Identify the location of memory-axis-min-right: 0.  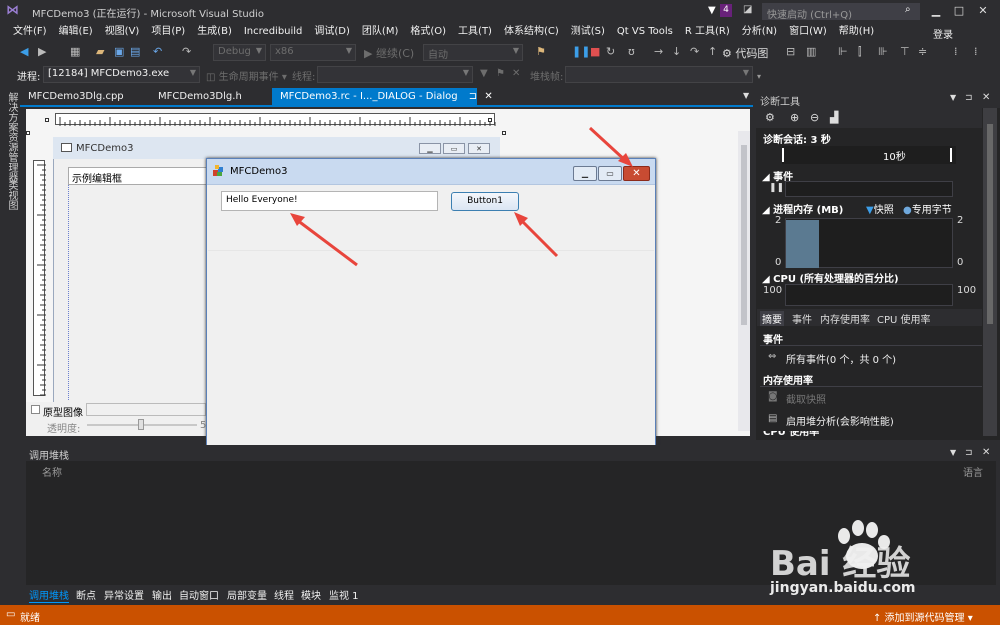
(960, 262).